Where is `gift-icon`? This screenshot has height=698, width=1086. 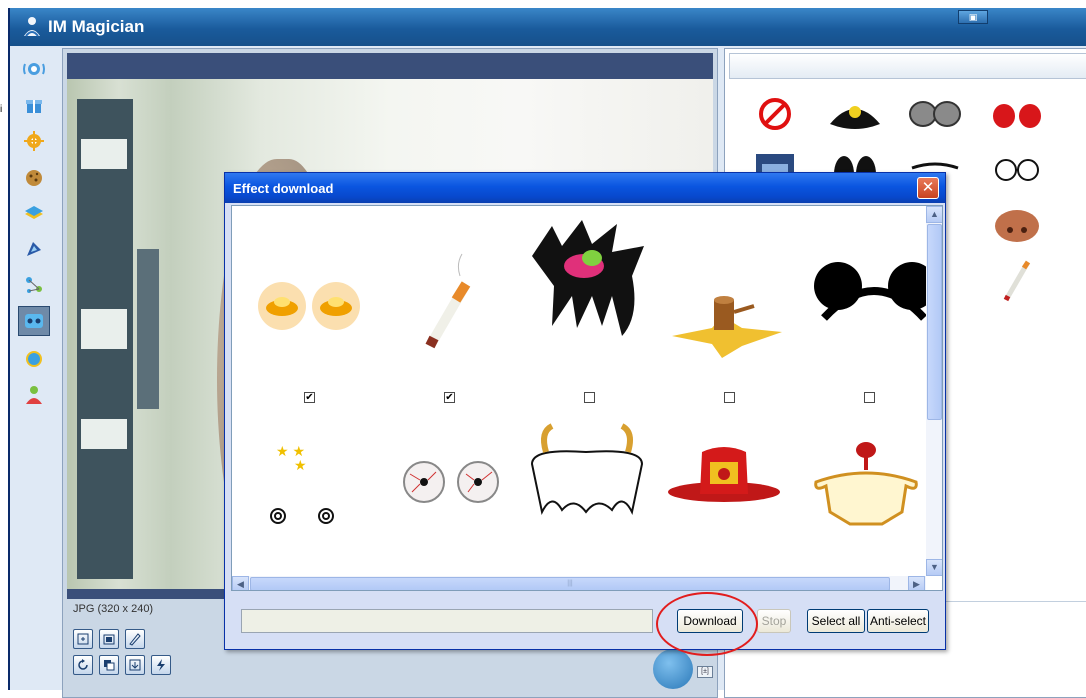 gift-icon is located at coordinates (34, 106).